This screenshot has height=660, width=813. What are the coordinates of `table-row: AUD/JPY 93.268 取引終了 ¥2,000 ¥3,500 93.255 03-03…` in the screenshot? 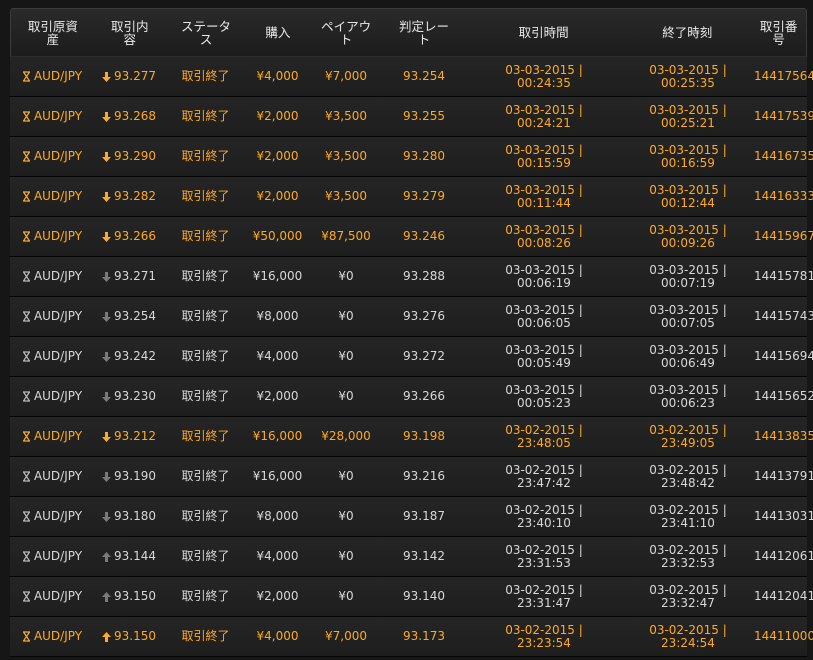 It's located at (411, 117).